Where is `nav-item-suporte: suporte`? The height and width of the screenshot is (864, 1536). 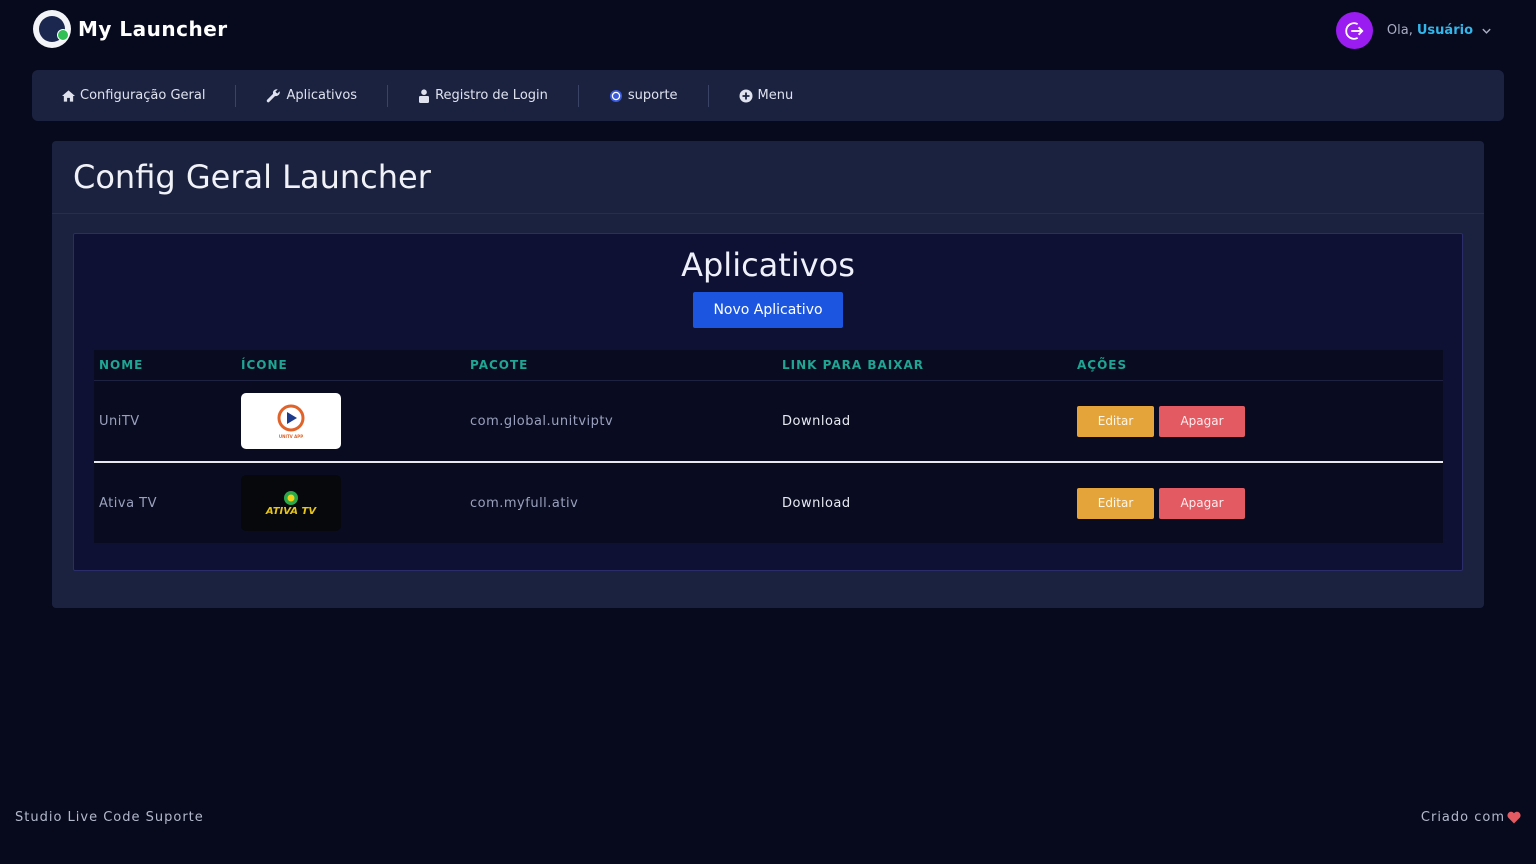 nav-item-suporte: suporte is located at coordinates (643, 95).